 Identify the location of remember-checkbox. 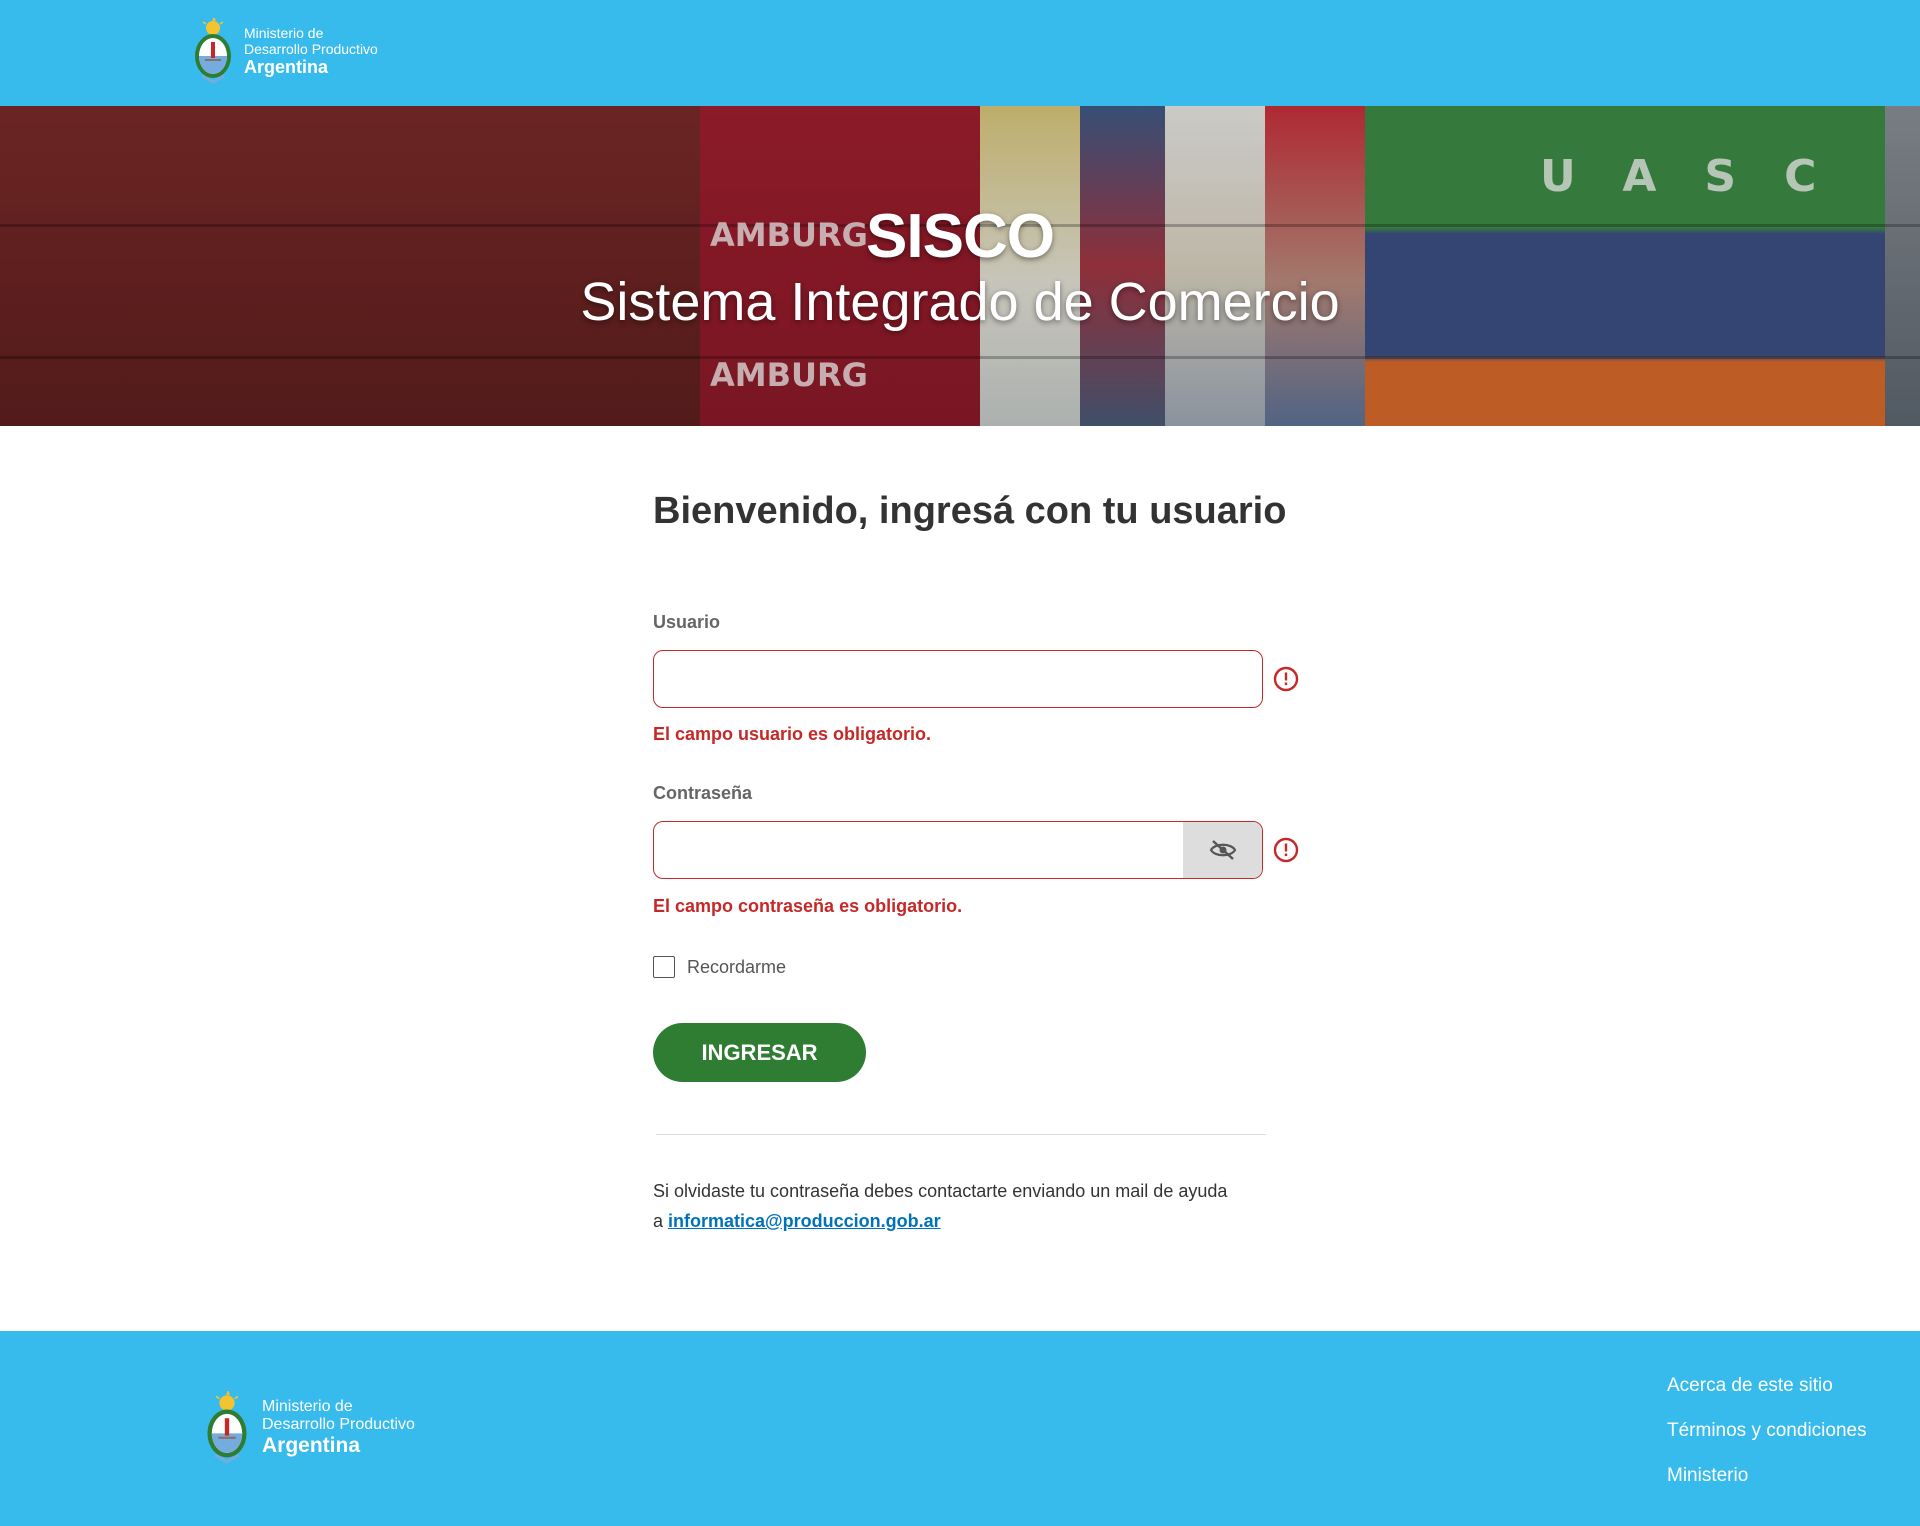
(664, 967).